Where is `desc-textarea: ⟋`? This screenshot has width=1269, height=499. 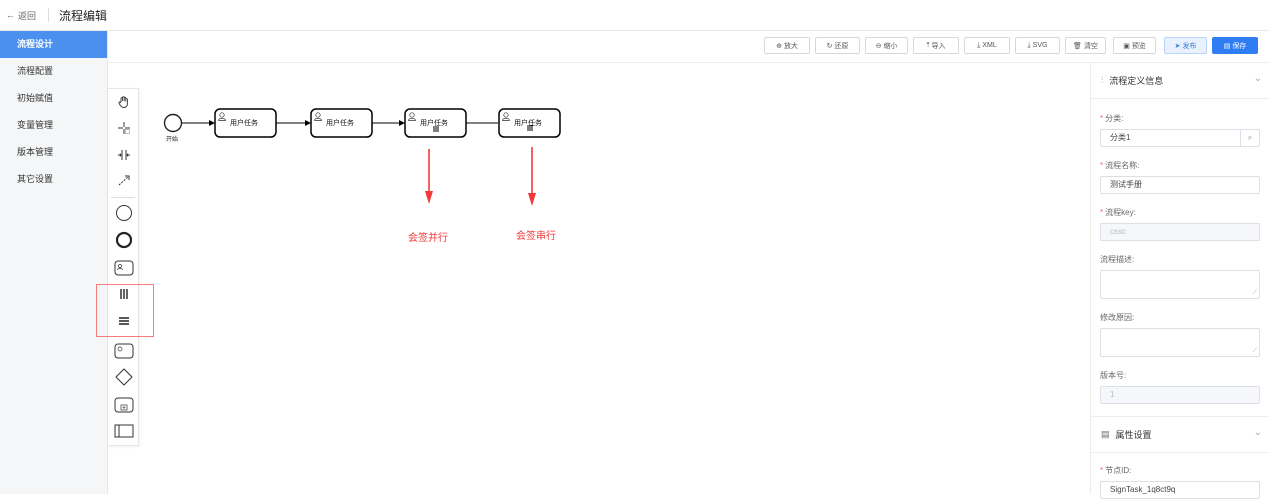
desc-textarea: ⟋ is located at coordinates (1180, 284).